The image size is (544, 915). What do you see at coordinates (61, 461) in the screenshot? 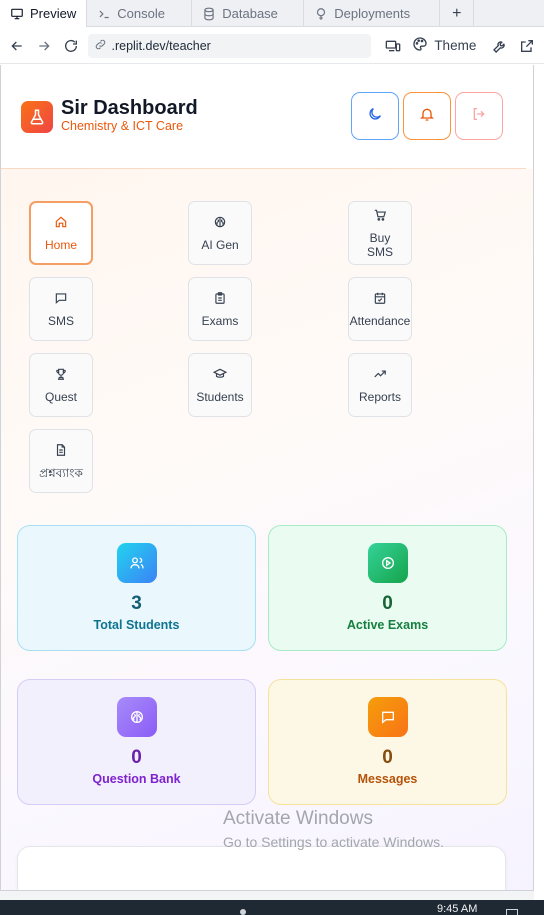
I see `nav-question-bank: প্রশ্নব্যাংক` at bounding box center [61, 461].